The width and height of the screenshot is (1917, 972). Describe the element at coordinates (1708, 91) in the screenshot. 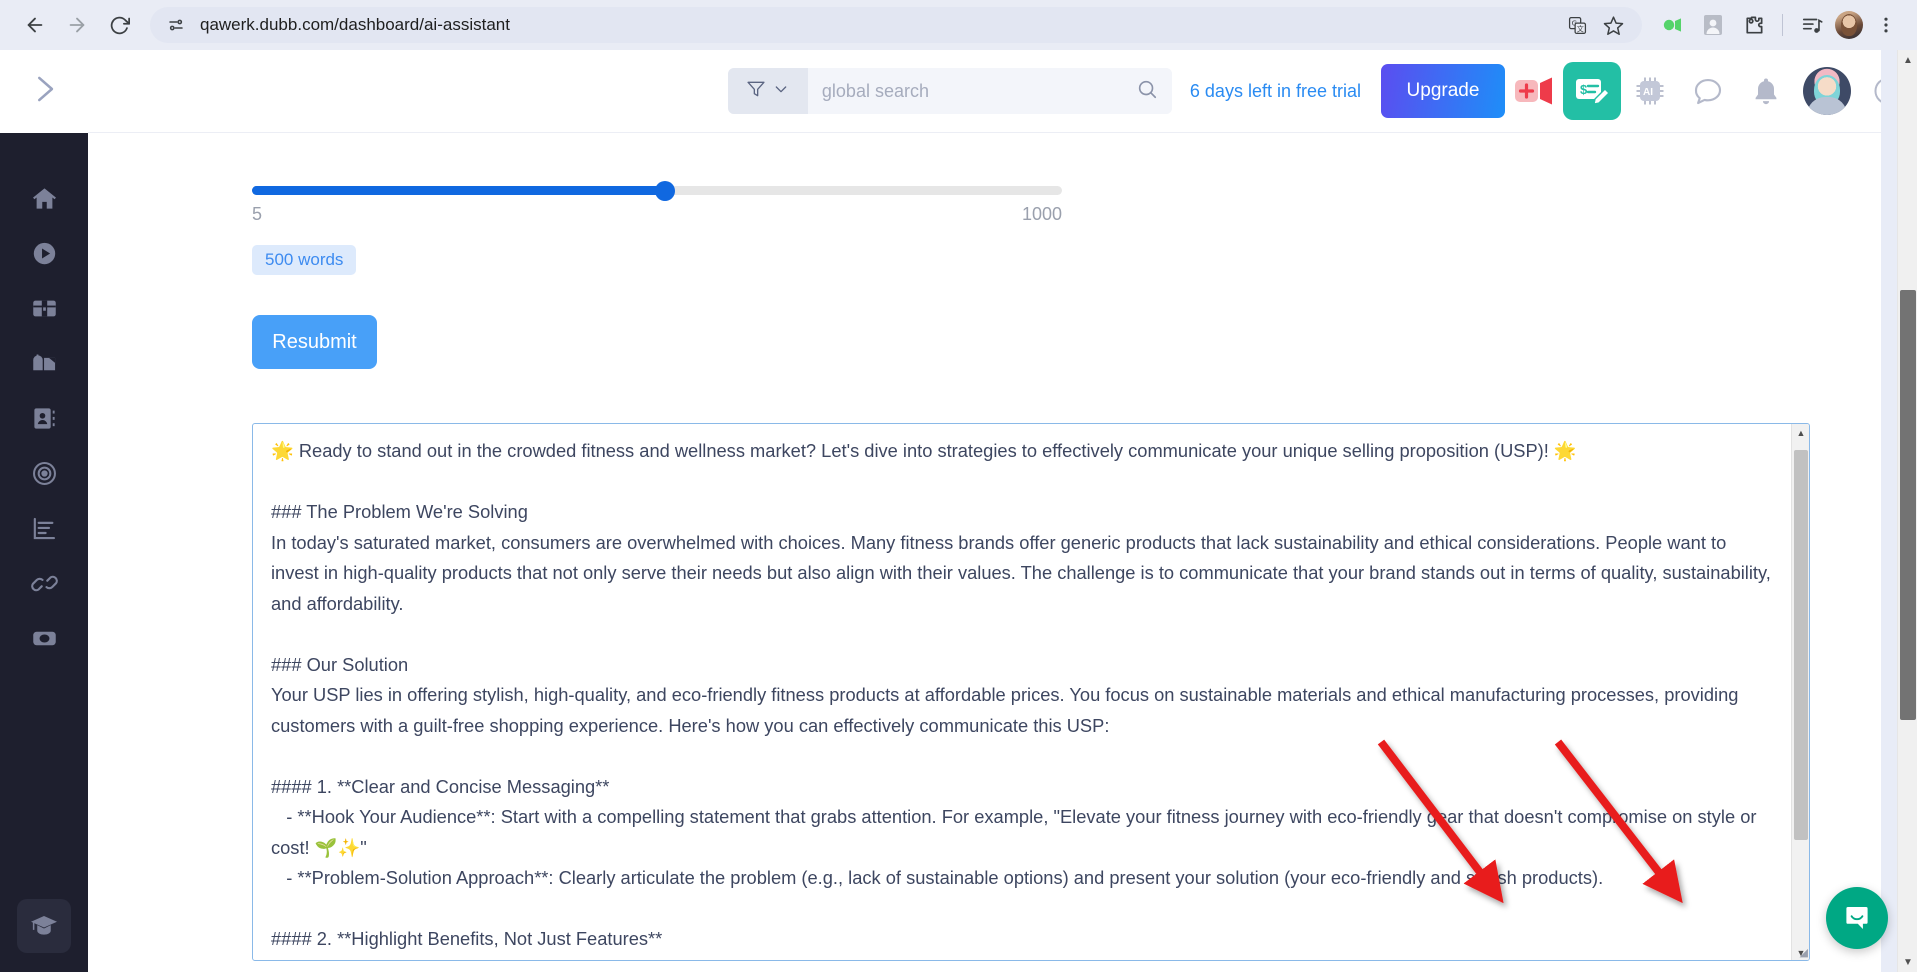

I see `chat-bubble-icon` at that location.